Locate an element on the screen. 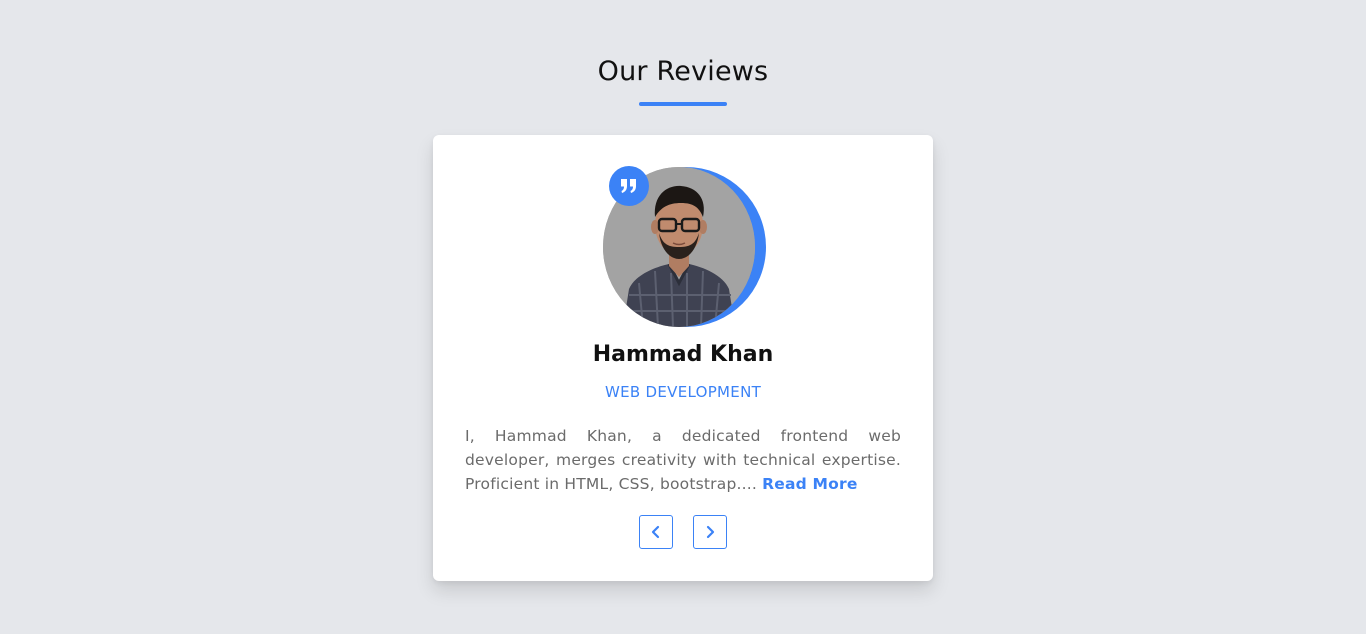  previous-review-button is located at coordinates (656, 532).